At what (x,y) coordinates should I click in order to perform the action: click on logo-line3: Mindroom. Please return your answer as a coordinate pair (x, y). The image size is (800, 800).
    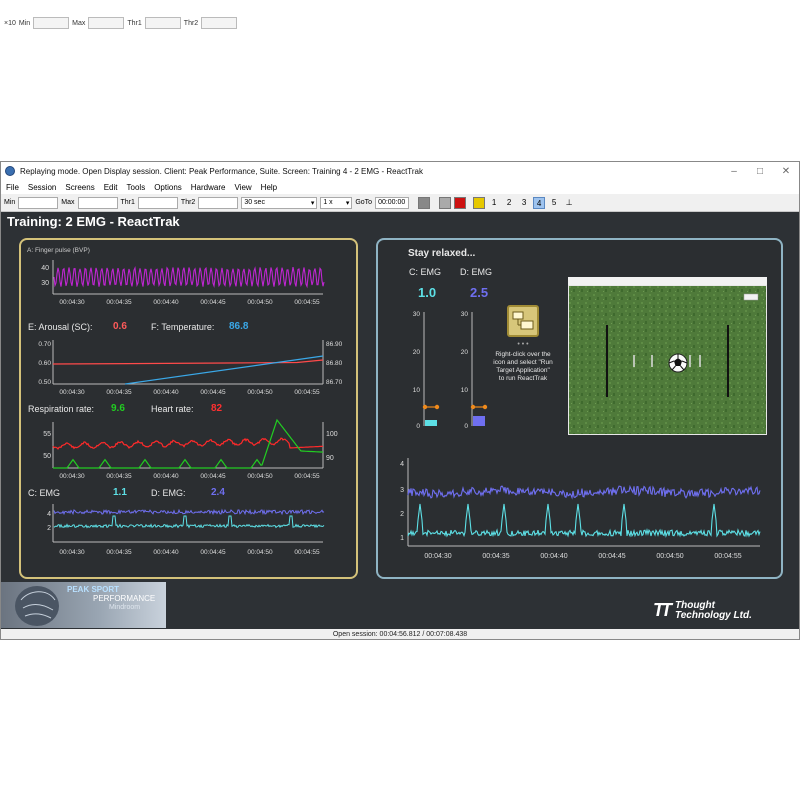
    Looking at the image, I should click on (125, 607).